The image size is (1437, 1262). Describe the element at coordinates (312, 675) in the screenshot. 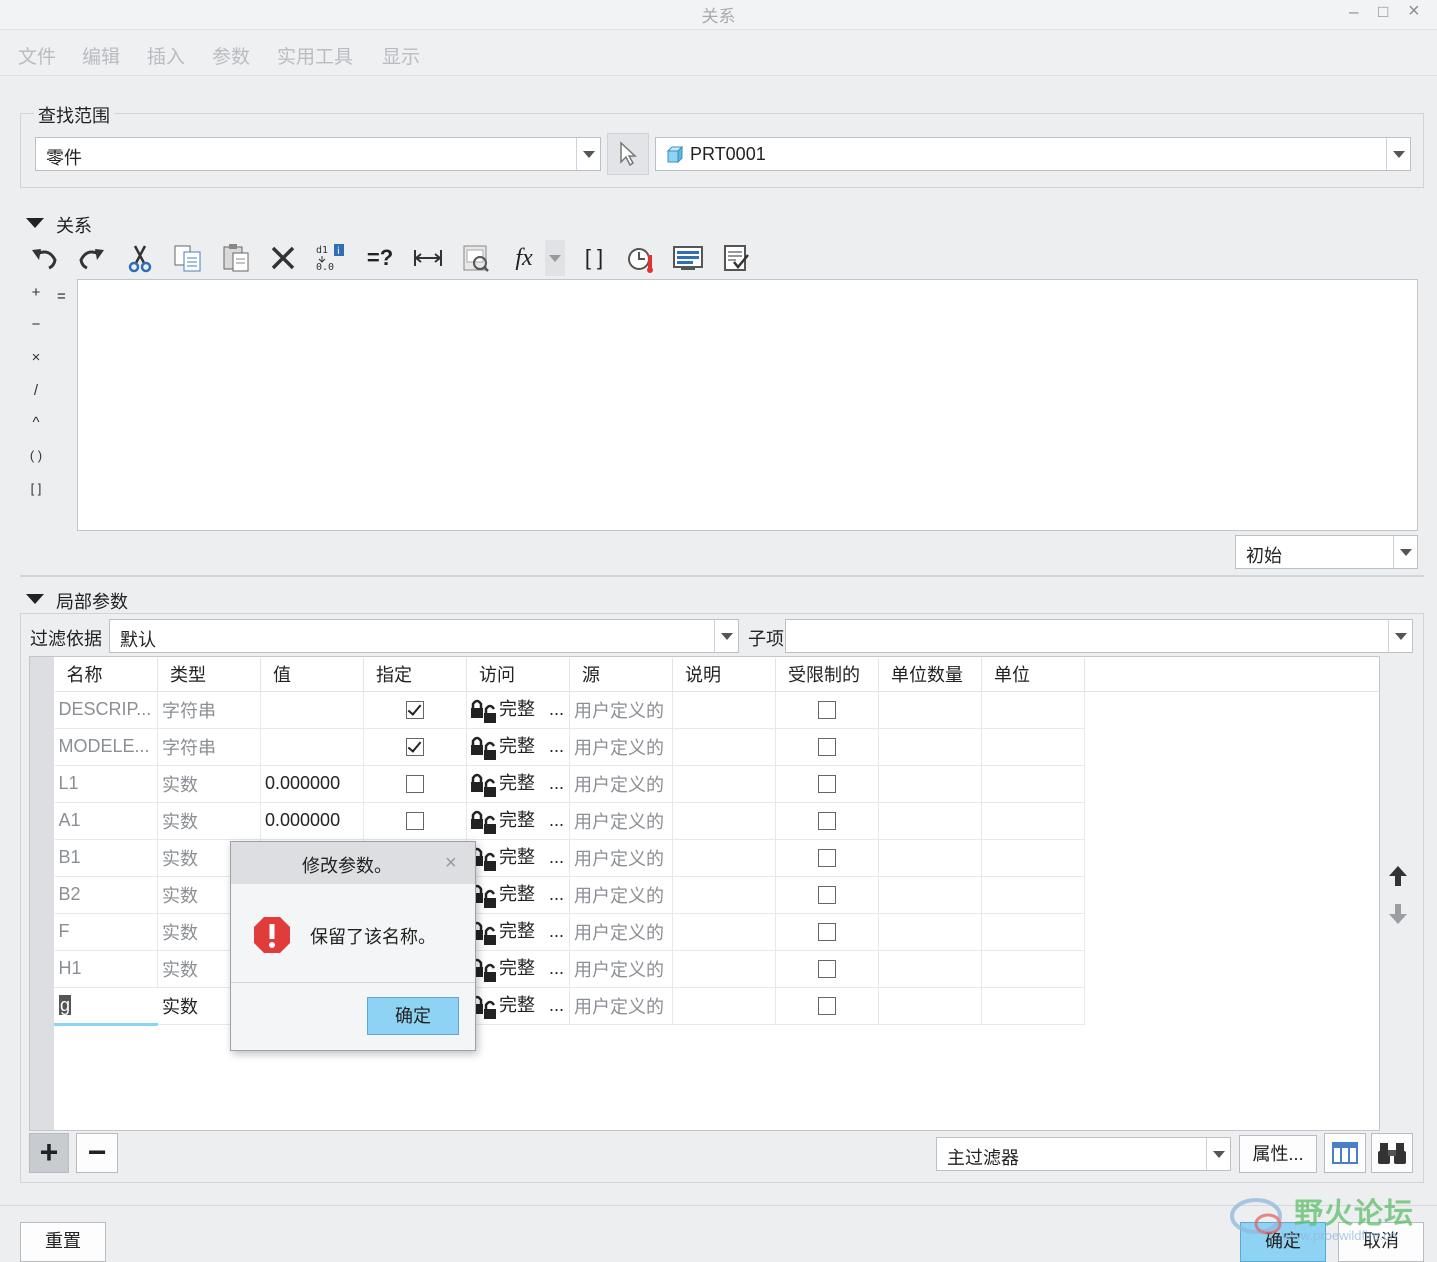

I see `column-header-value: 值` at that location.